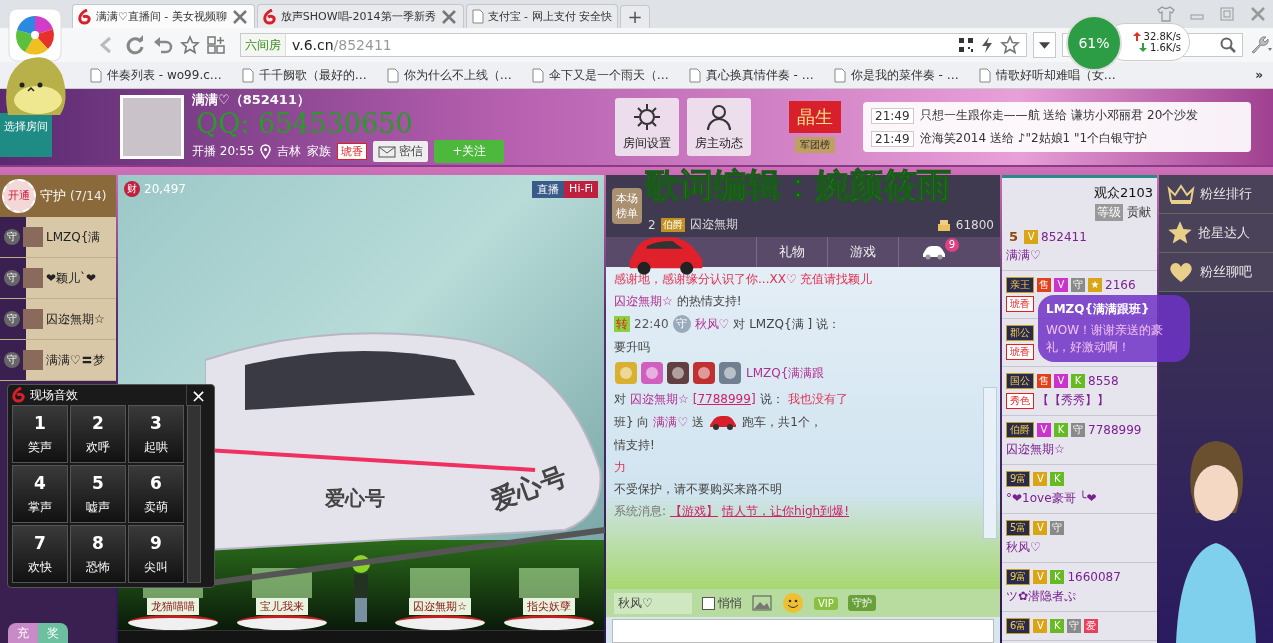 This screenshot has width=1273, height=643. I want to click on guard-count: (7/14), so click(88, 196).